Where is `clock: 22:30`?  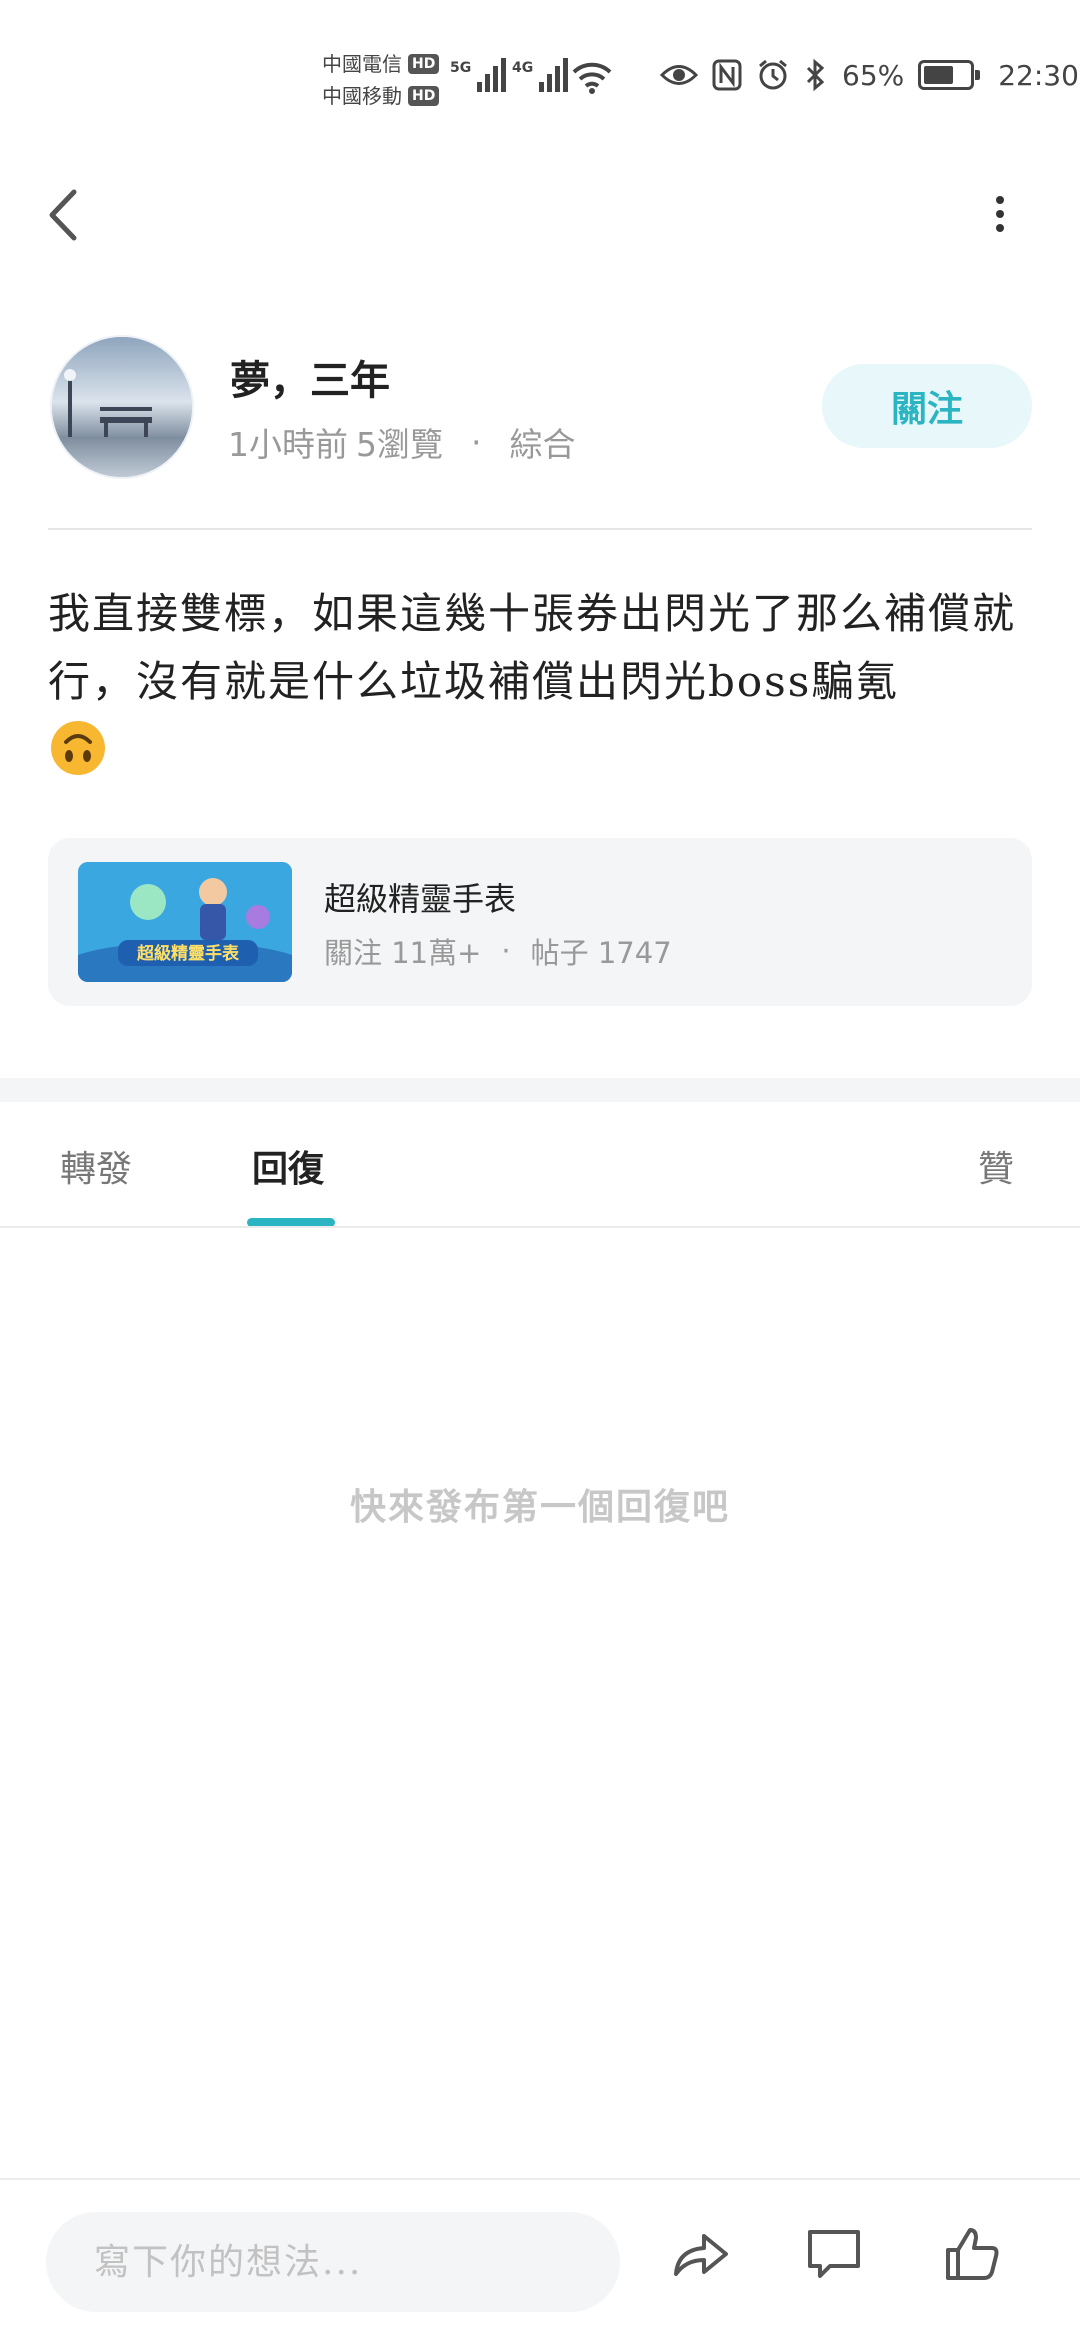
clock: 22:30 is located at coordinates (1038, 75).